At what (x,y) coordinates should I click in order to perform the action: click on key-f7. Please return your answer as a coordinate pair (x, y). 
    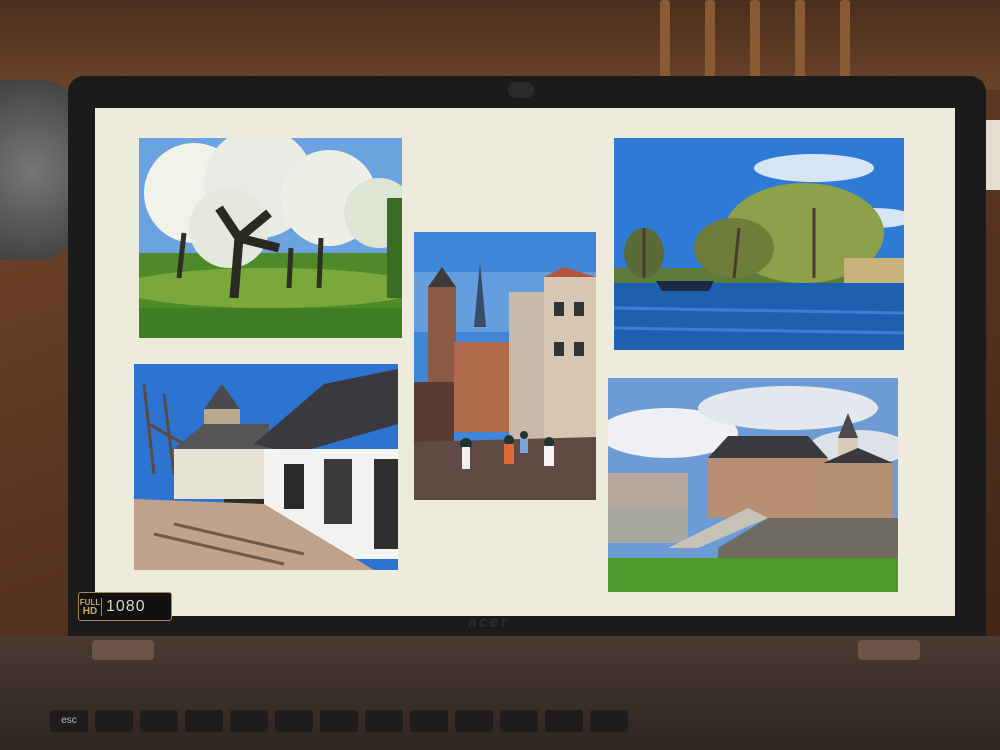
    Looking at the image, I should click on (384, 721).